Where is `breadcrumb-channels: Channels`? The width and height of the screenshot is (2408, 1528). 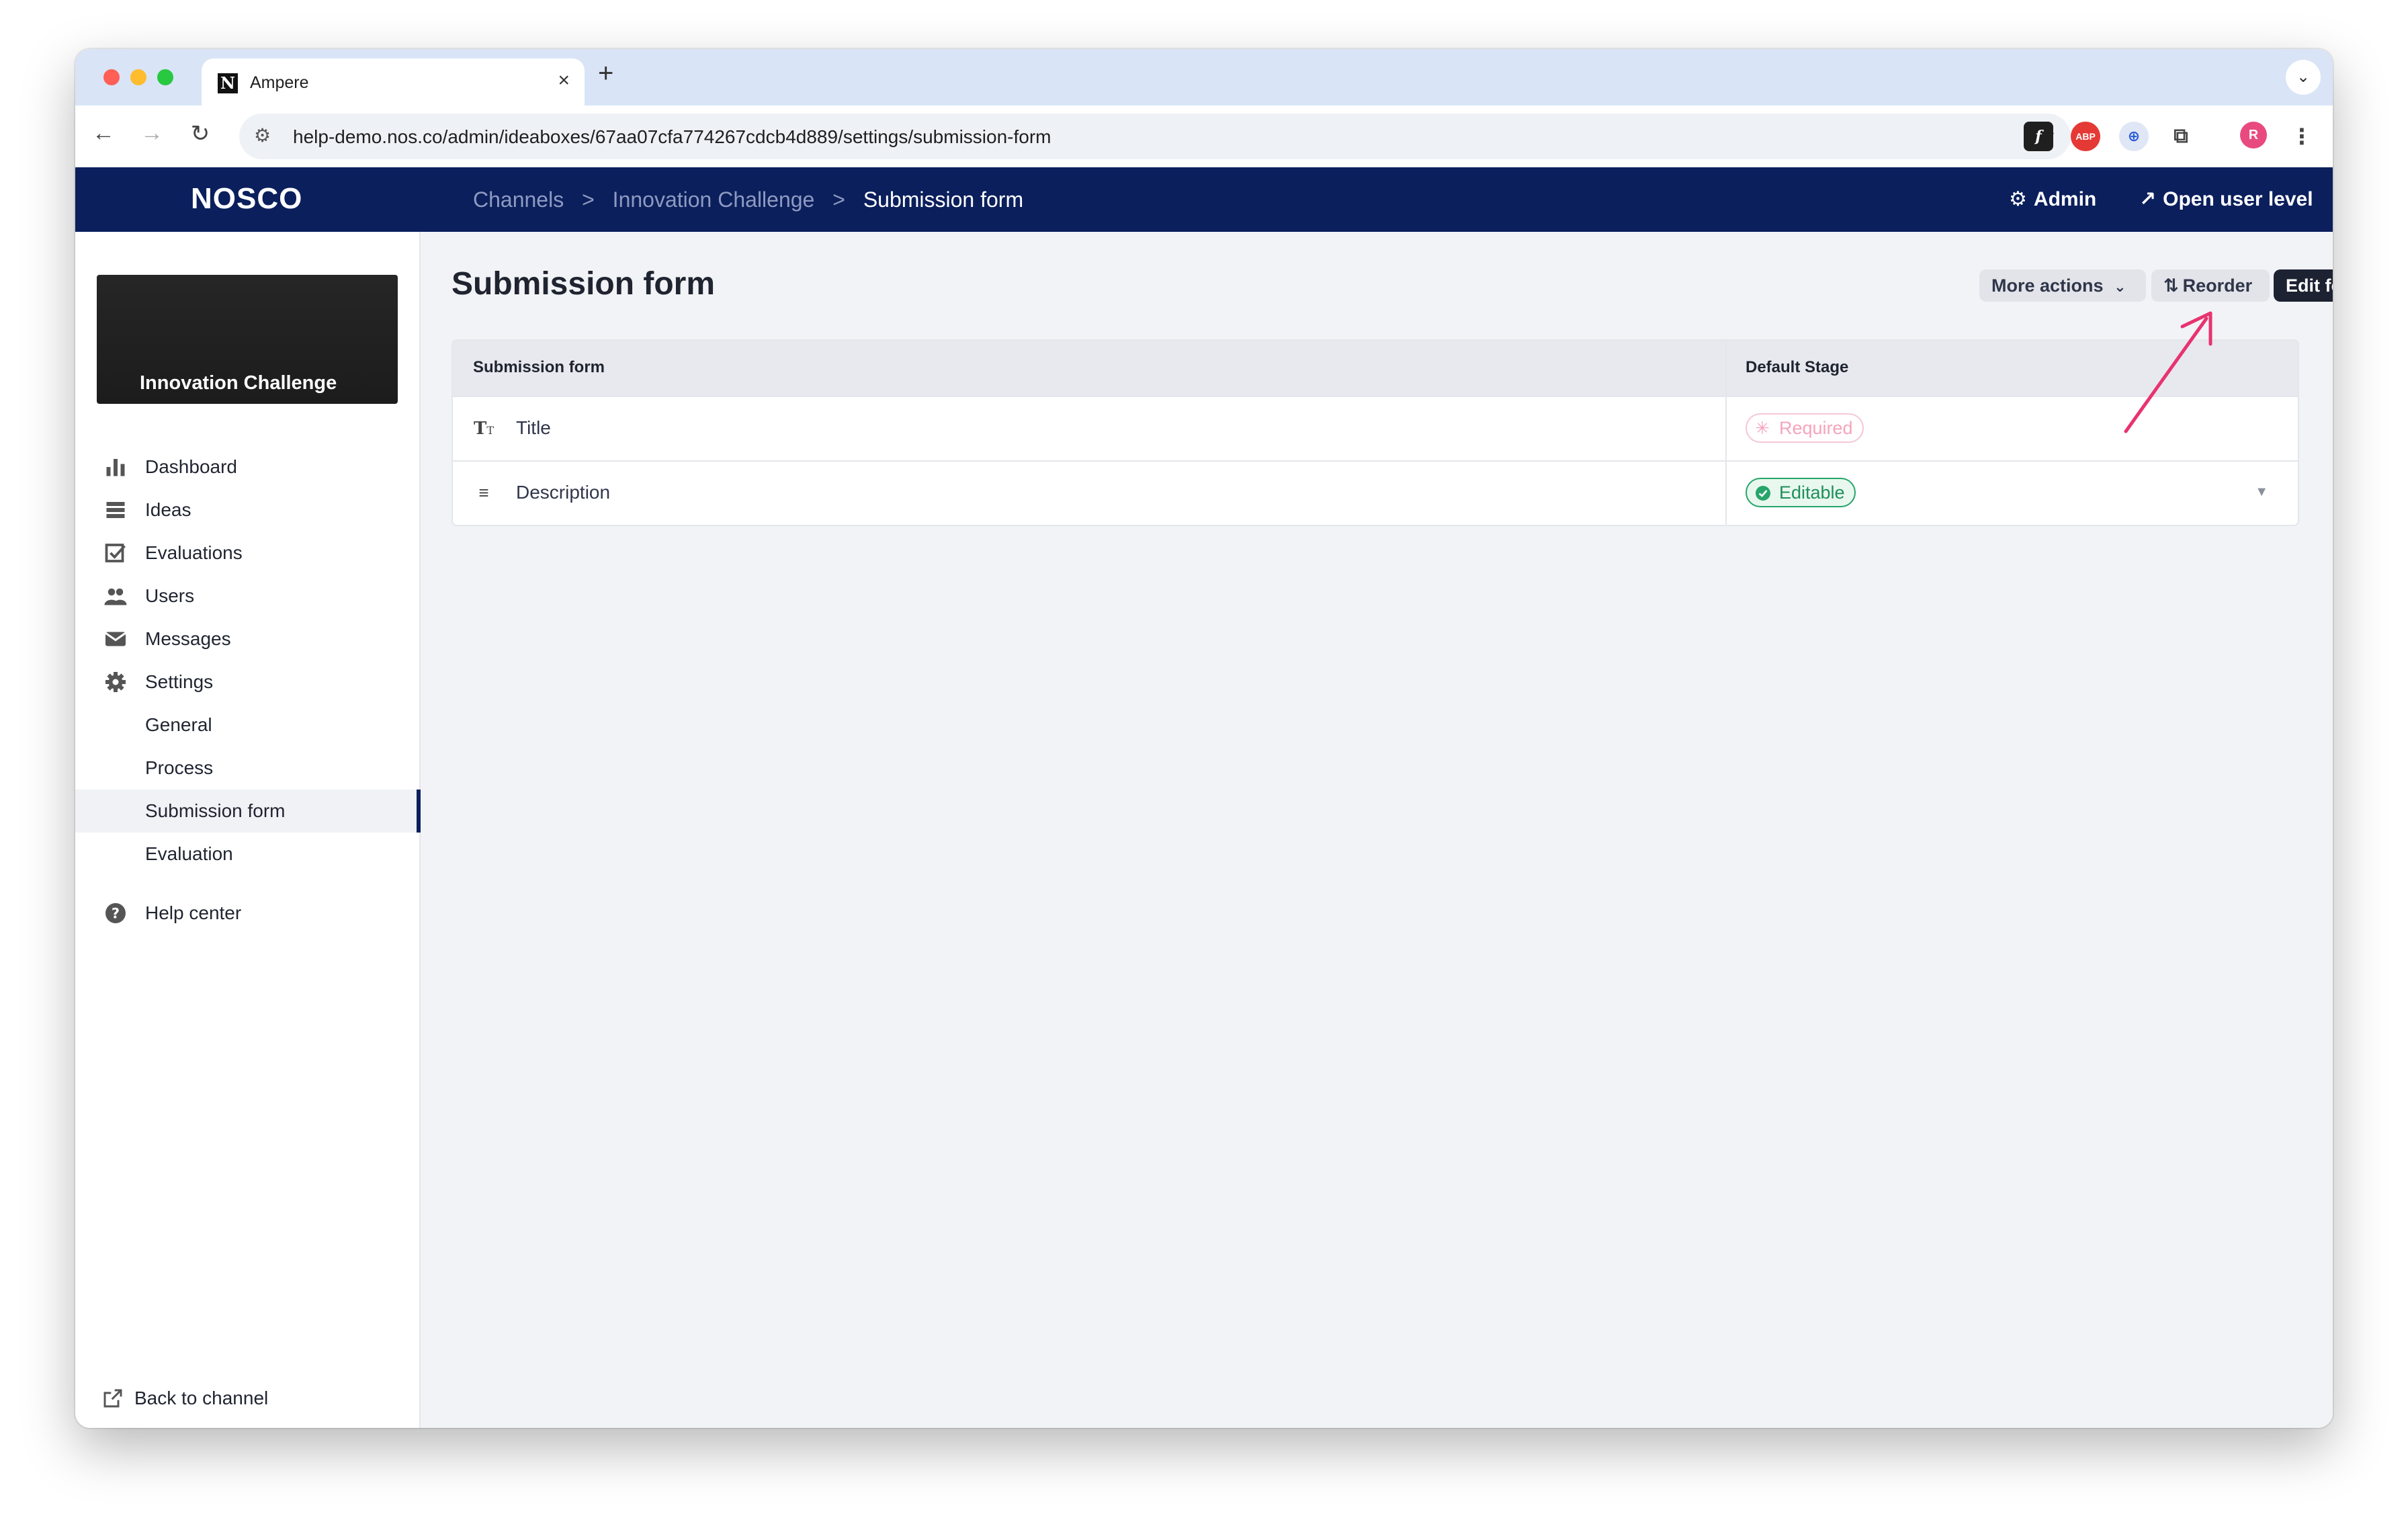 breadcrumb-channels: Channels is located at coordinates (518, 199).